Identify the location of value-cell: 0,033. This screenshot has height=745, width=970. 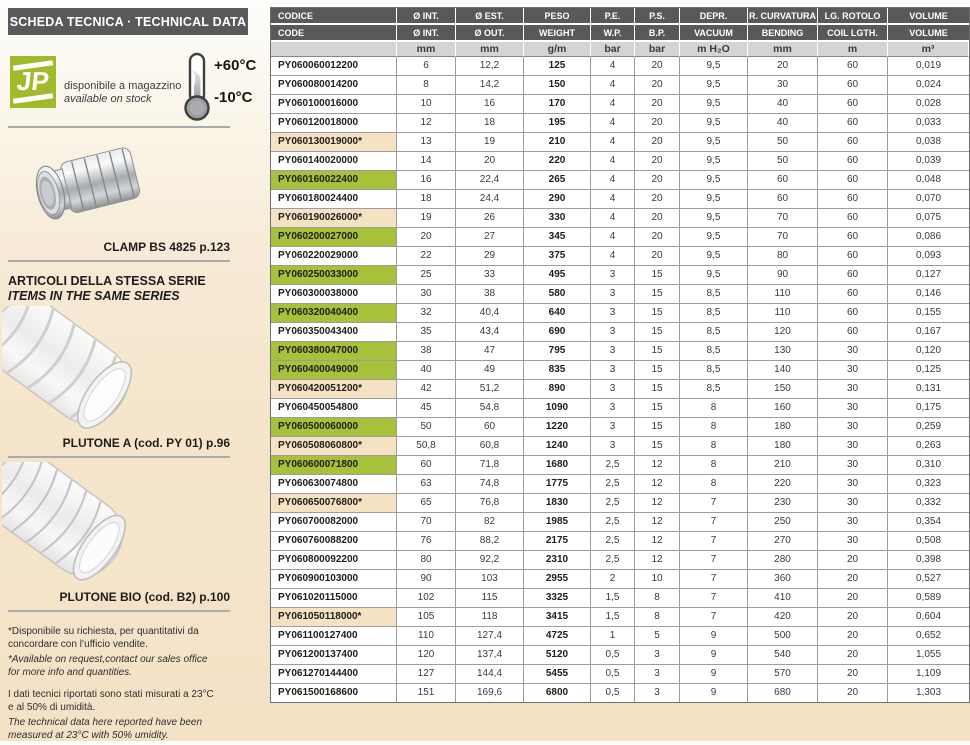
(928, 123).